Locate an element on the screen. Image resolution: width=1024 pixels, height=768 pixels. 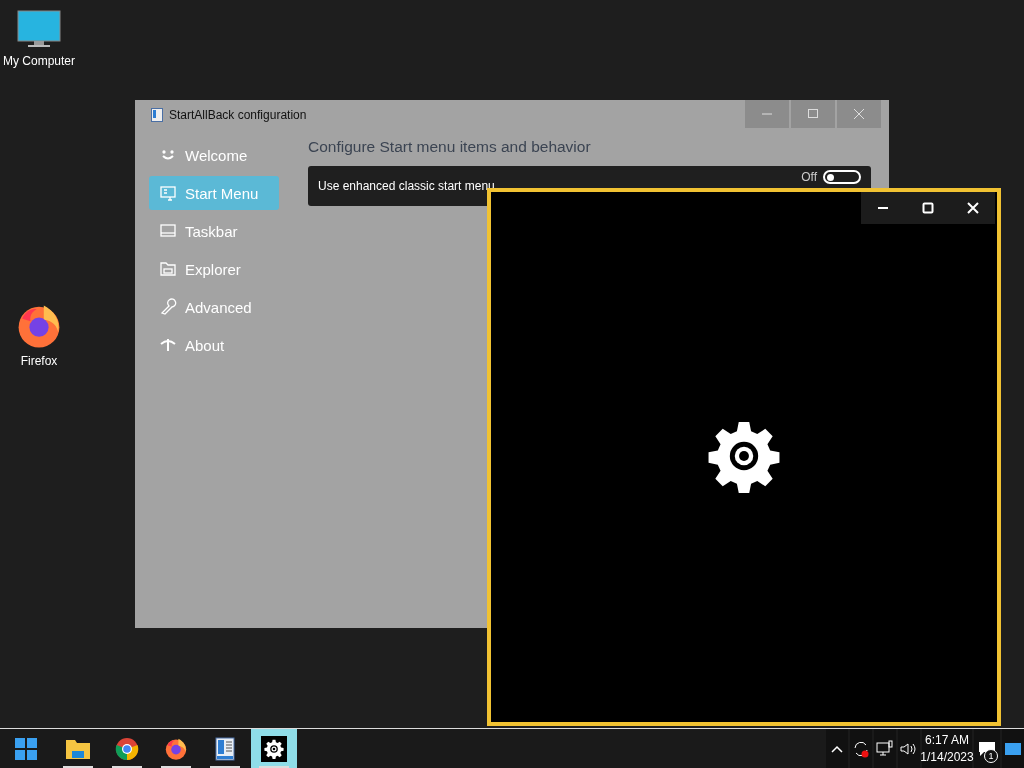
tray-chevron is located at coordinates (837, 748).